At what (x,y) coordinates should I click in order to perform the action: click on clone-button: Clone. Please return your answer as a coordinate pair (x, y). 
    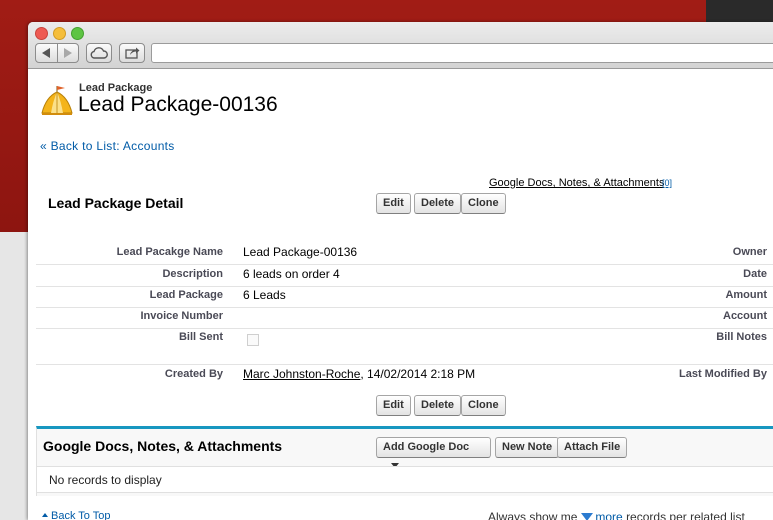
    Looking at the image, I should click on (483, 203).